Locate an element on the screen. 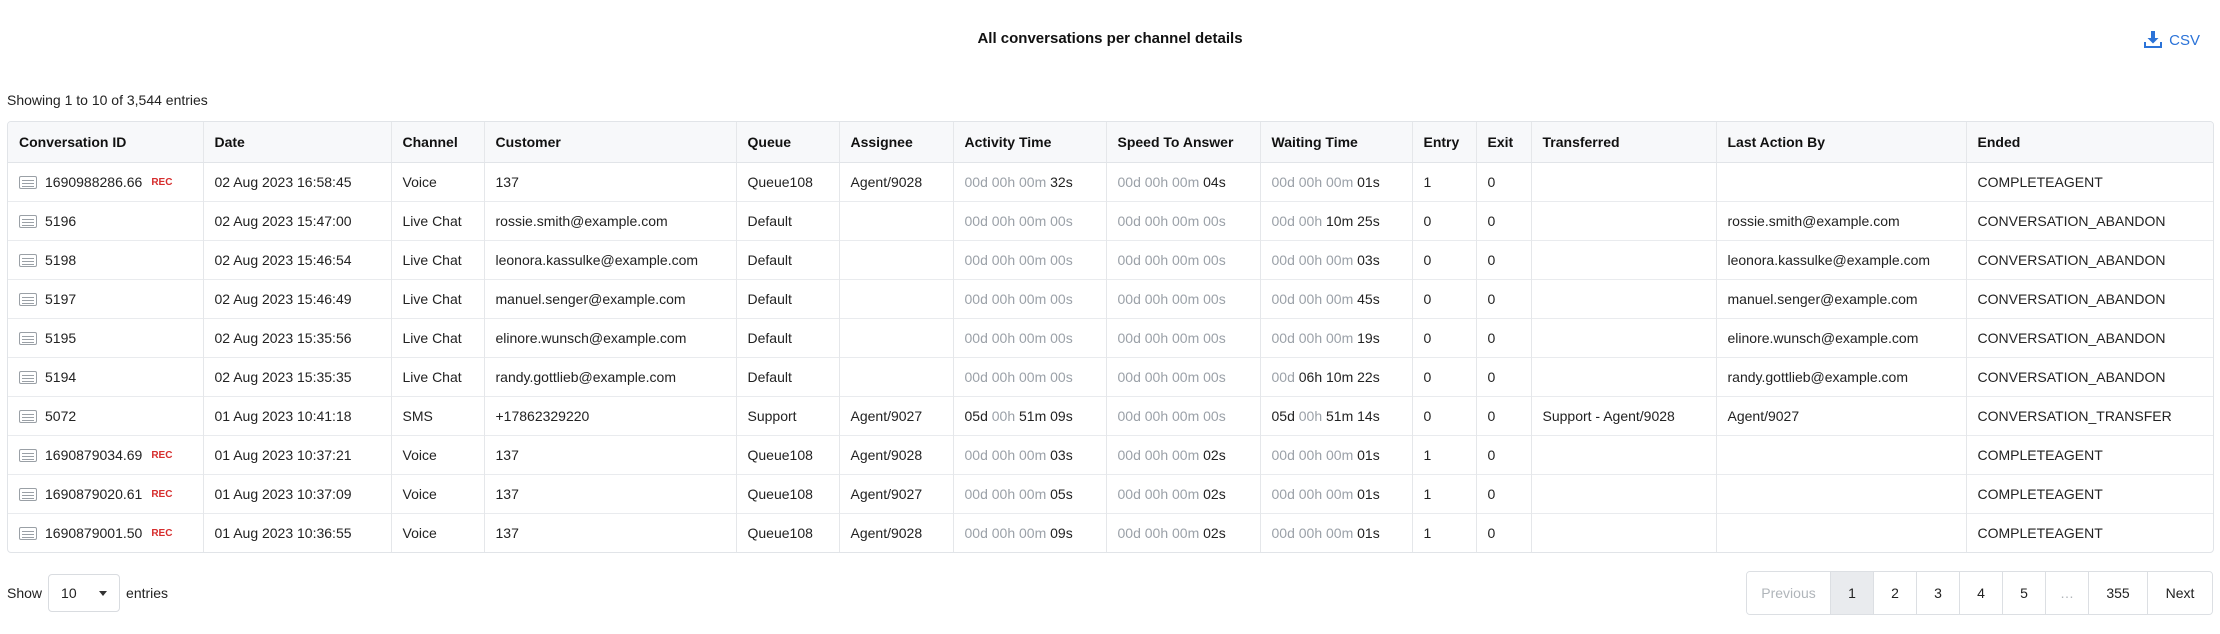 This screenshot has width=2220, height=634. conversation-id-text: 5198 is located at coordinates (61, 260).